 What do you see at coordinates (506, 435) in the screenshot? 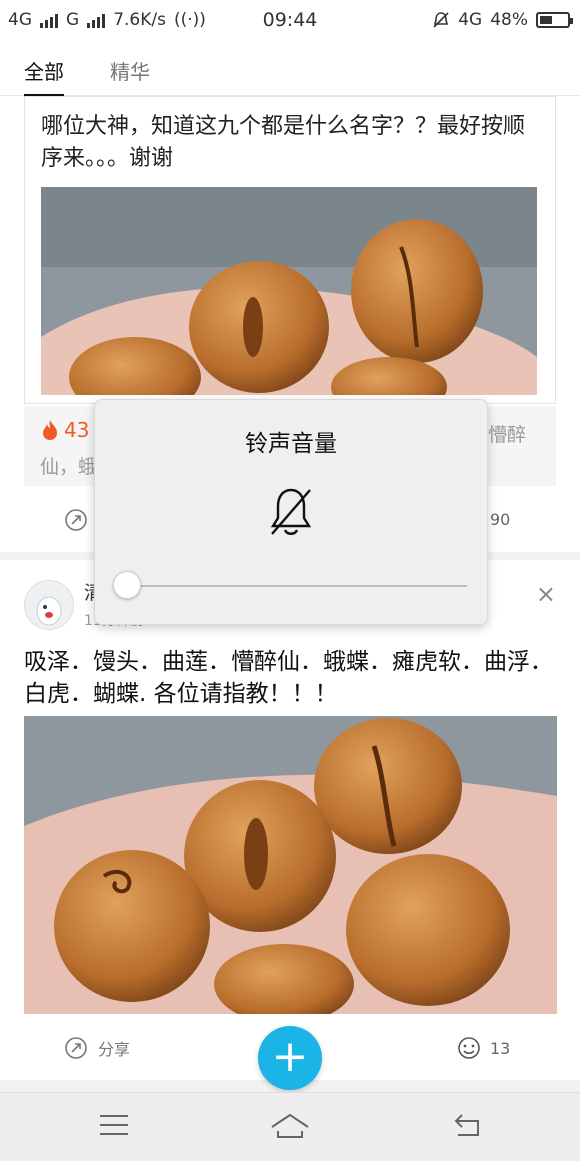
I see `meta-right-text: 懵醉` at bounding box center [506, 435].